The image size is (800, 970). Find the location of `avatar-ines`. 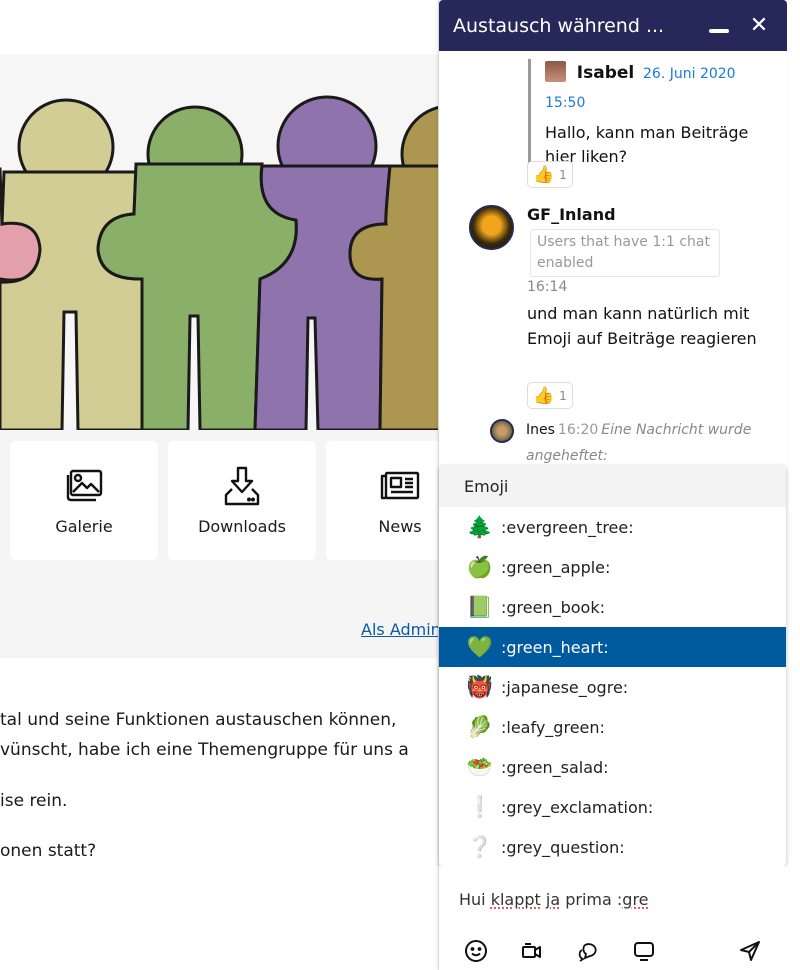

avatar-ines is located at coordinates (502, 431).